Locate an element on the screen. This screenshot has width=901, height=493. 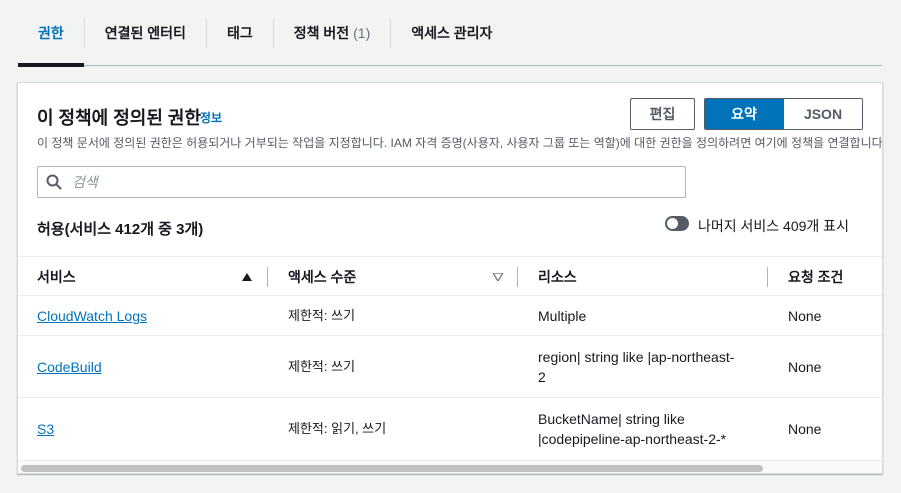
table-row: CloudWatch Logs 제한적: 쓰기 Multiple None is located at coordinates (450, 316).